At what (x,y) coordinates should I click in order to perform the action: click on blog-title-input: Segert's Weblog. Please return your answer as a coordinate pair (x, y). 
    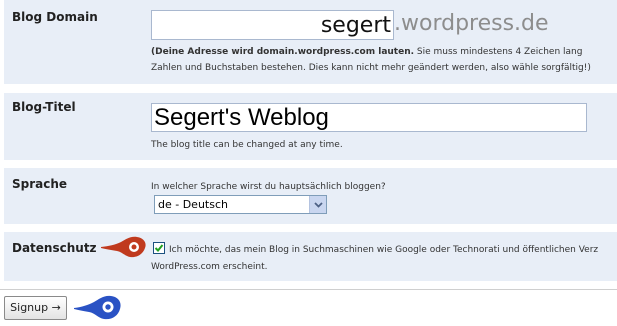
    Looking at the image, I should click on (369, 117).